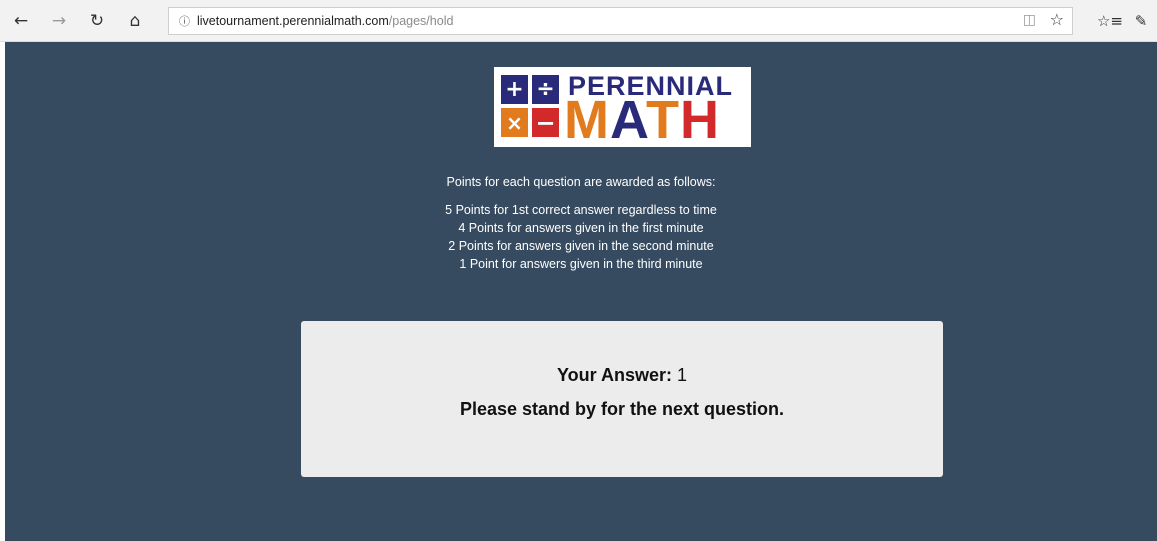 The image size is (1157, 541). What do you see at coordinates (614, 375) in the screenshot?
I see `your-answer-label: Your Answer:` at bounding box center [614, 375].